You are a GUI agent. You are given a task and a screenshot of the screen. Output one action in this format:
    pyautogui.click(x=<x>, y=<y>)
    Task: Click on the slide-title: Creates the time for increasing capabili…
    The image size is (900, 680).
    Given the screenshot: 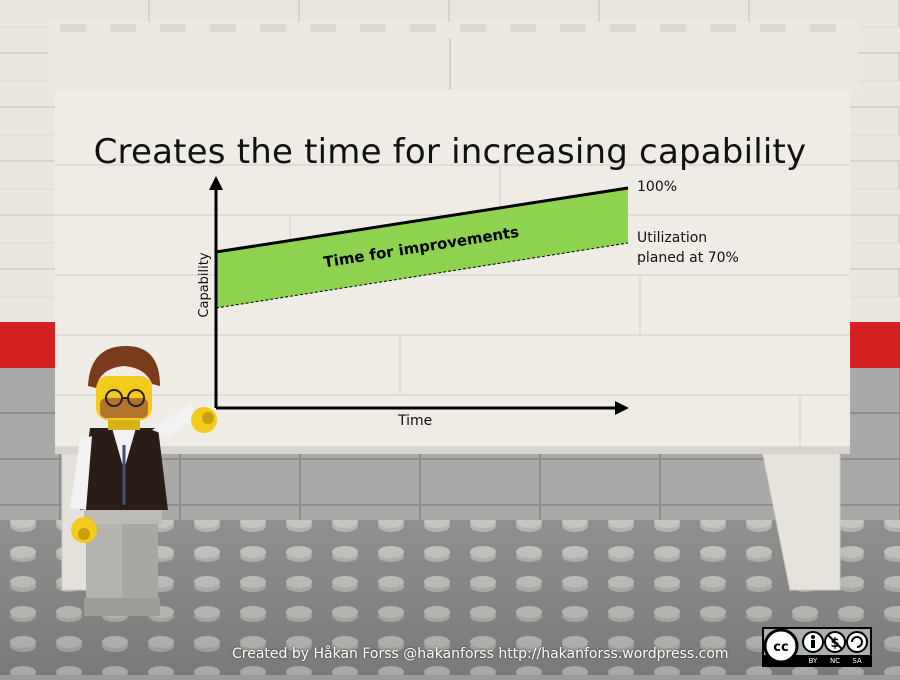 What is the action you would take?
    pyautogui.click(x=450, y=152)
    